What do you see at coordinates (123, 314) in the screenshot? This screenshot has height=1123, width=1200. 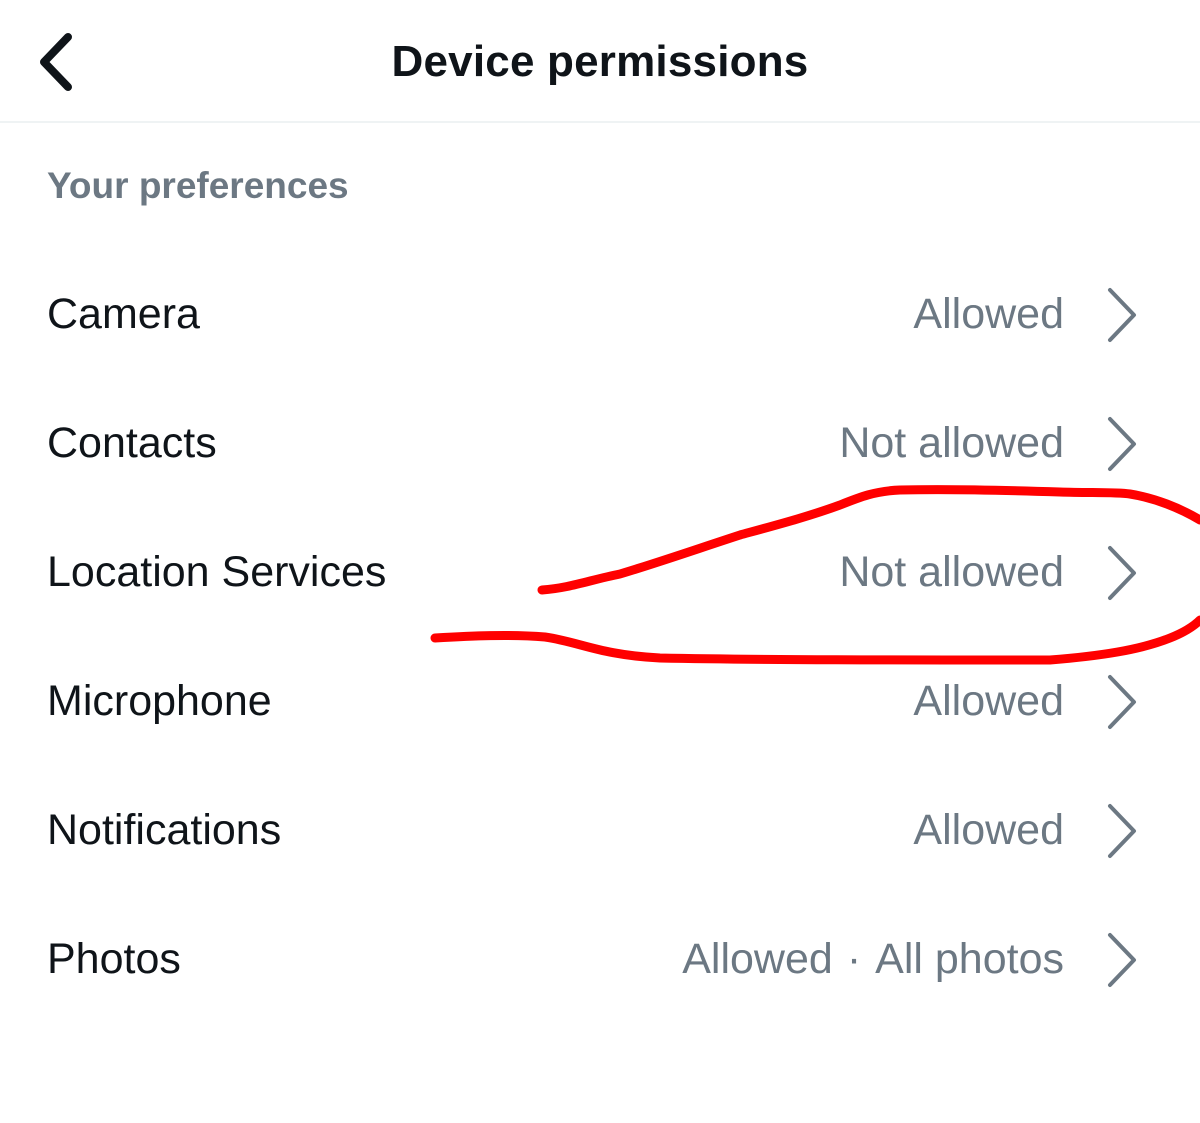 I see `permission-label: Camera` at bounding box center [123, 314].